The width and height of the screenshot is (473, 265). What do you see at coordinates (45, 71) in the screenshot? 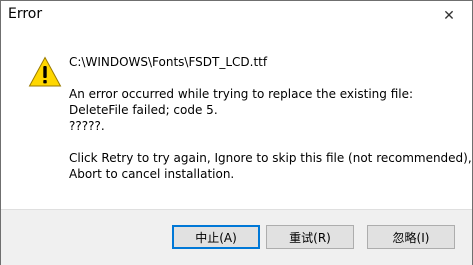
I see `warning-icon` at bounding box center [45, 71].